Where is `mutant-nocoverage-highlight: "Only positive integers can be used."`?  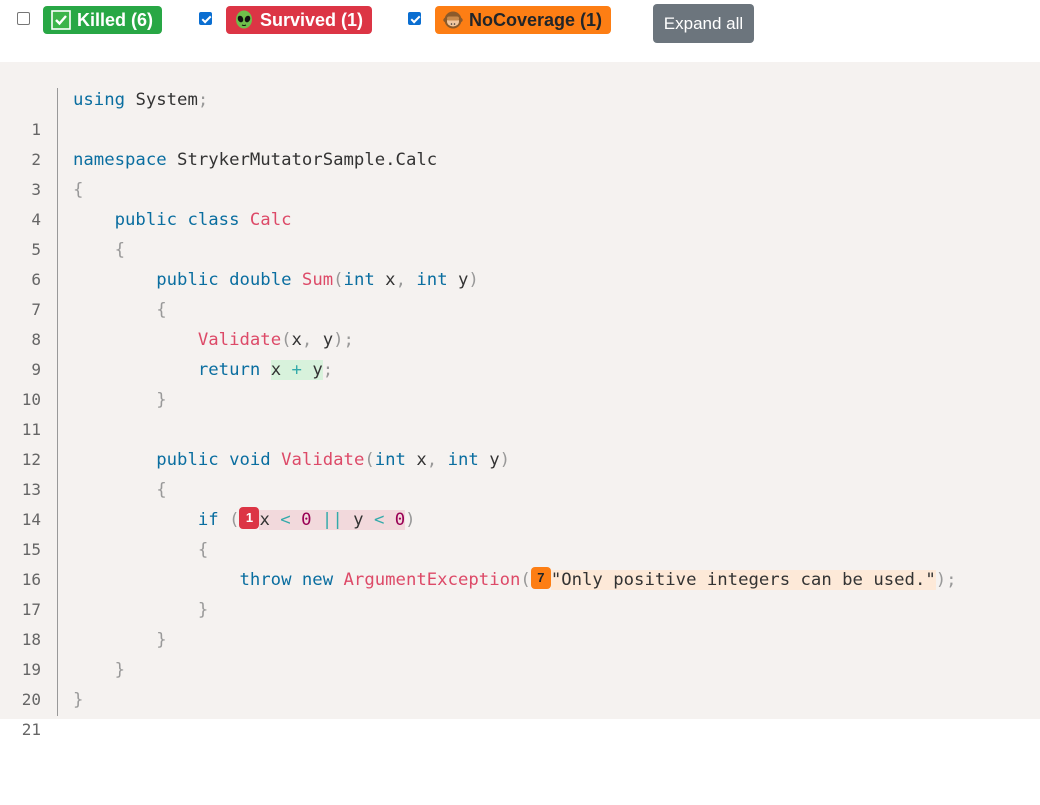
mutant-nocoverage-highlight: "Only positive integers can be used." is located at coordinates (743, 580).